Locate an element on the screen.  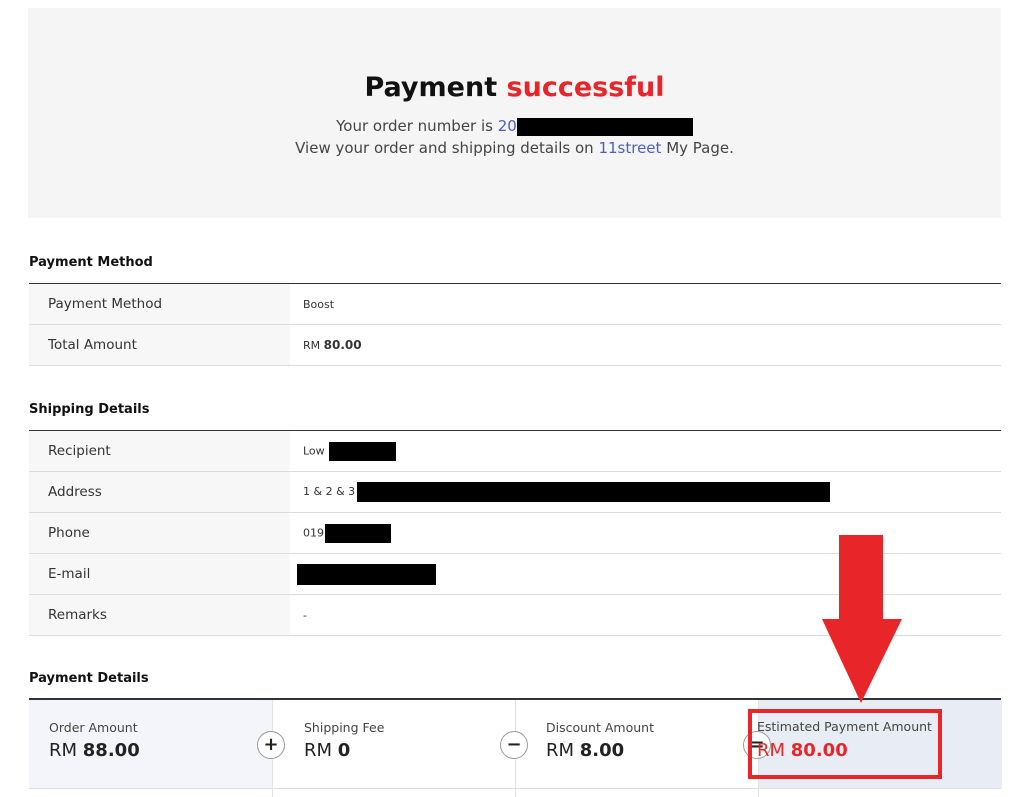
address-text: 1 & 2 & 3 is located at coordinates (329, 491).